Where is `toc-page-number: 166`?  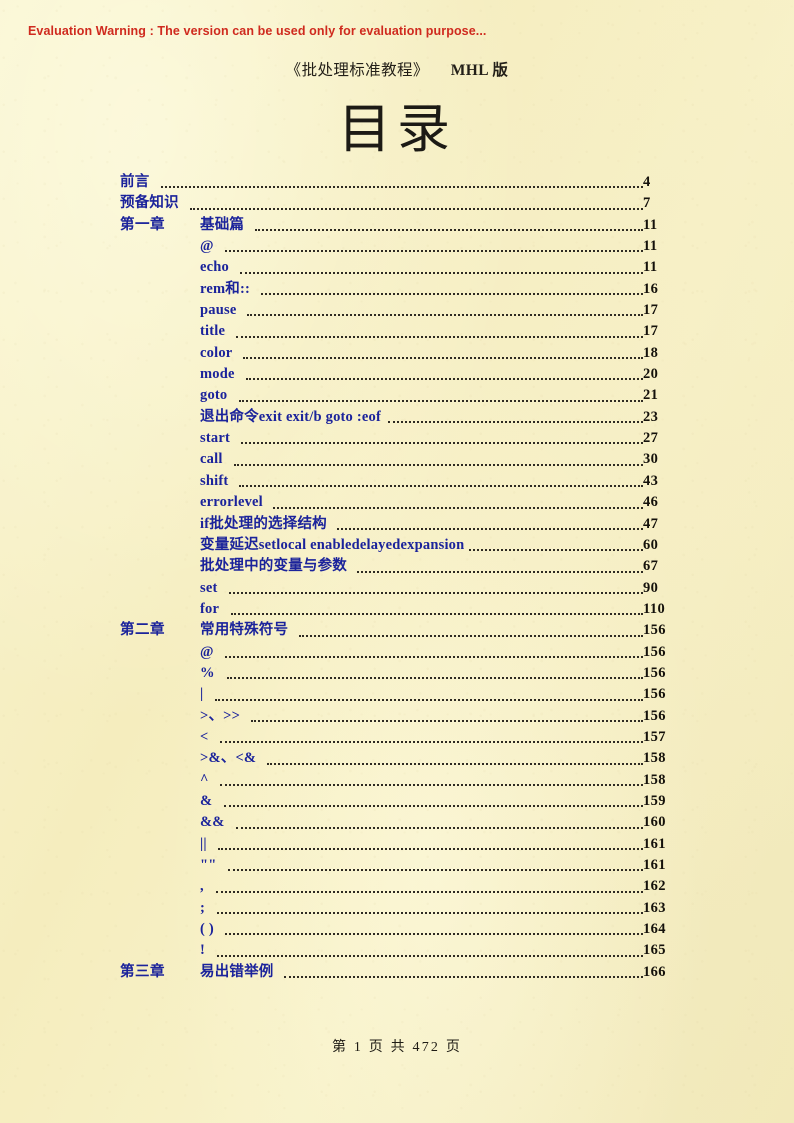
toc-page-number: 166 is located at coordinates (654, 971).